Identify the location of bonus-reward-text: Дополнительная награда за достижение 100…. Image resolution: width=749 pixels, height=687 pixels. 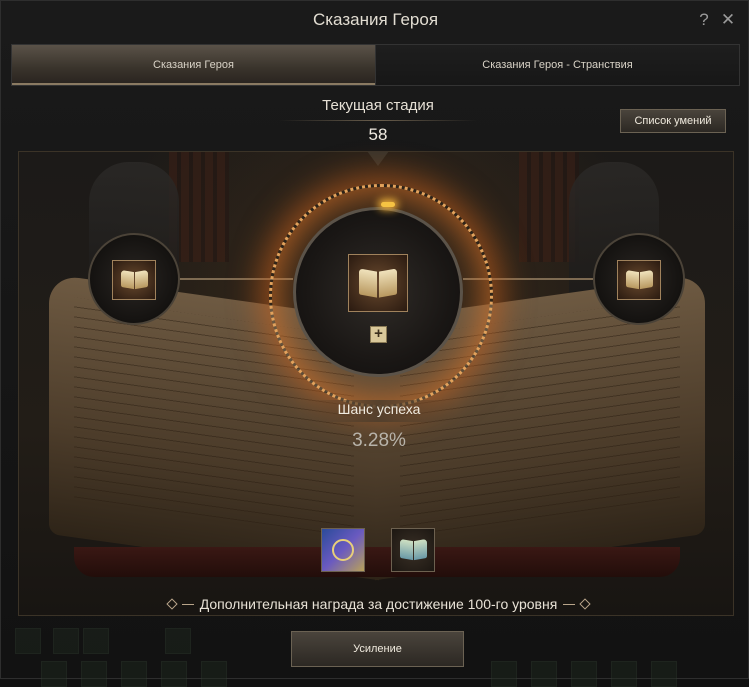
(378, 604).